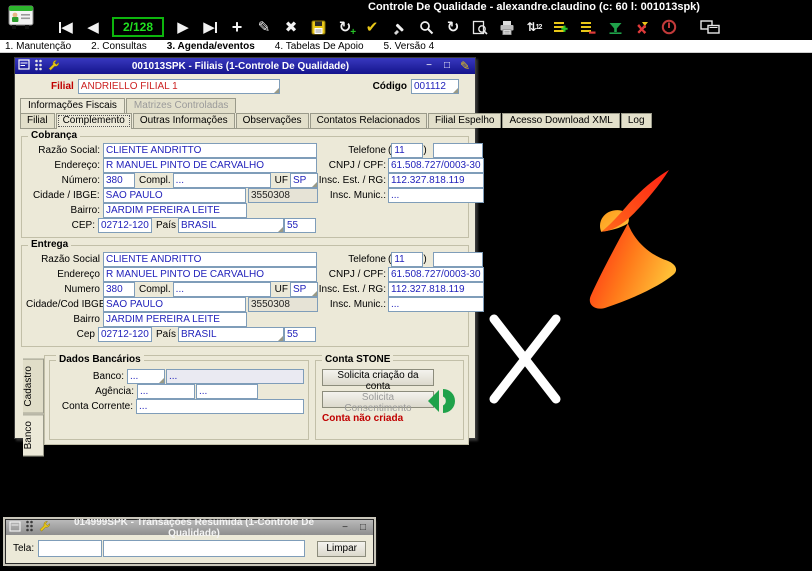  I want to click on edit-icon: ✎, so click(264, 27).